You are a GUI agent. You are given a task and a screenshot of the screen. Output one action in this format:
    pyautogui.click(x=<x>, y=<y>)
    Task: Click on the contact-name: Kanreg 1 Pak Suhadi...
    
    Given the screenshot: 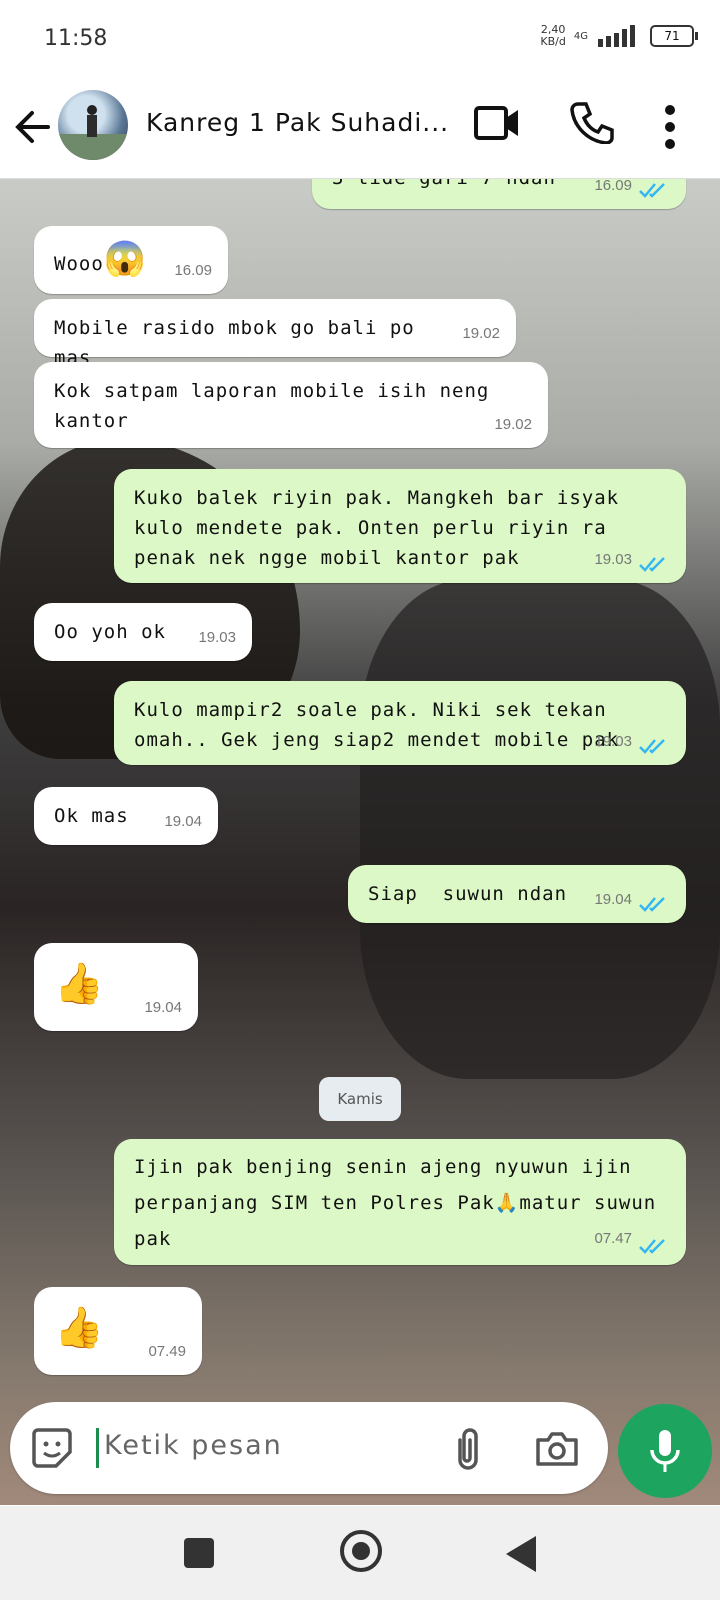 What is the action you would take?
    pyautogui.click(x=297, y=122)
    